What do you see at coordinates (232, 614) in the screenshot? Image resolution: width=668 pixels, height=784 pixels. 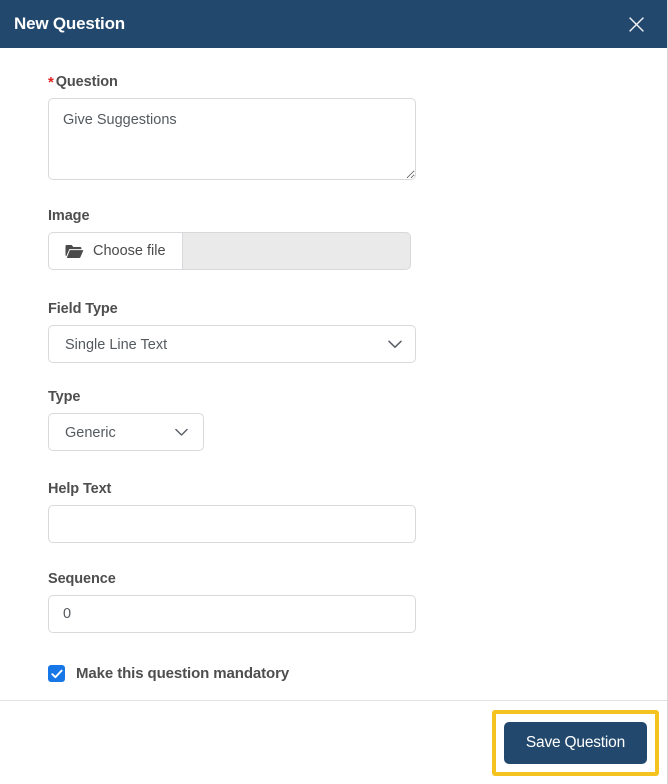 I see `sequence-input` at bounding box center [232, 614].